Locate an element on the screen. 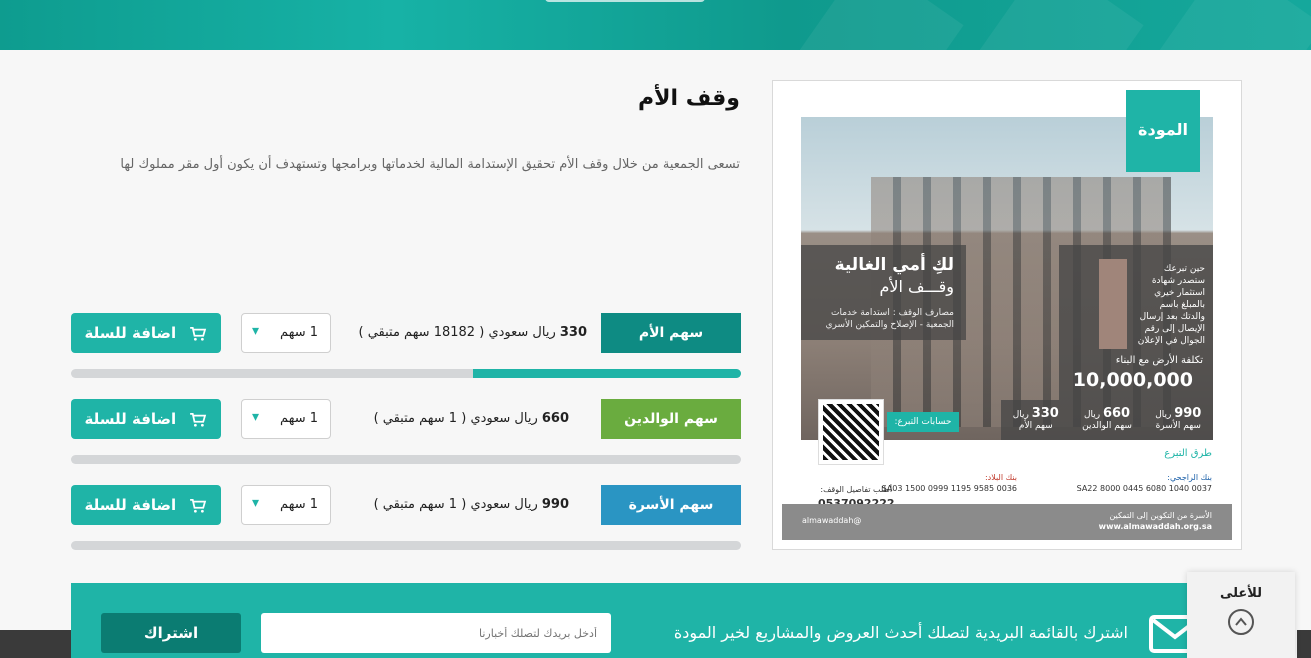 This screenshot has height=658, width=1311. poster-methods-label: طرق التبرع is located at coordinates (1188, 453).